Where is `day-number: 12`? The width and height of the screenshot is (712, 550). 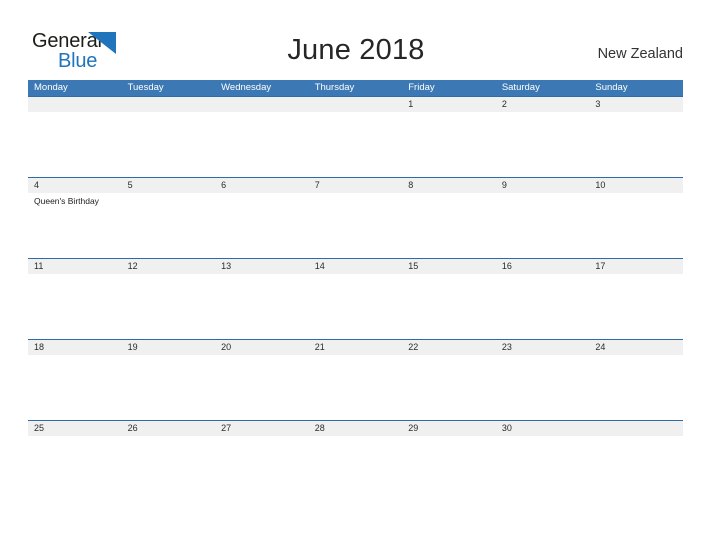
day-number: 12 is located at coordinates (169, 266).